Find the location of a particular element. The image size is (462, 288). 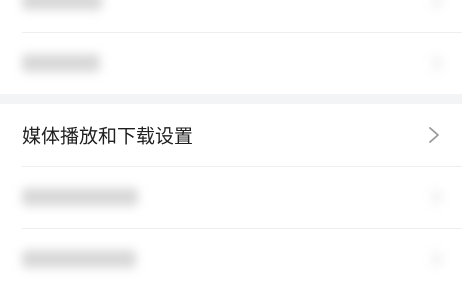

settings-item-blurred is located at coordinates (231, 16).